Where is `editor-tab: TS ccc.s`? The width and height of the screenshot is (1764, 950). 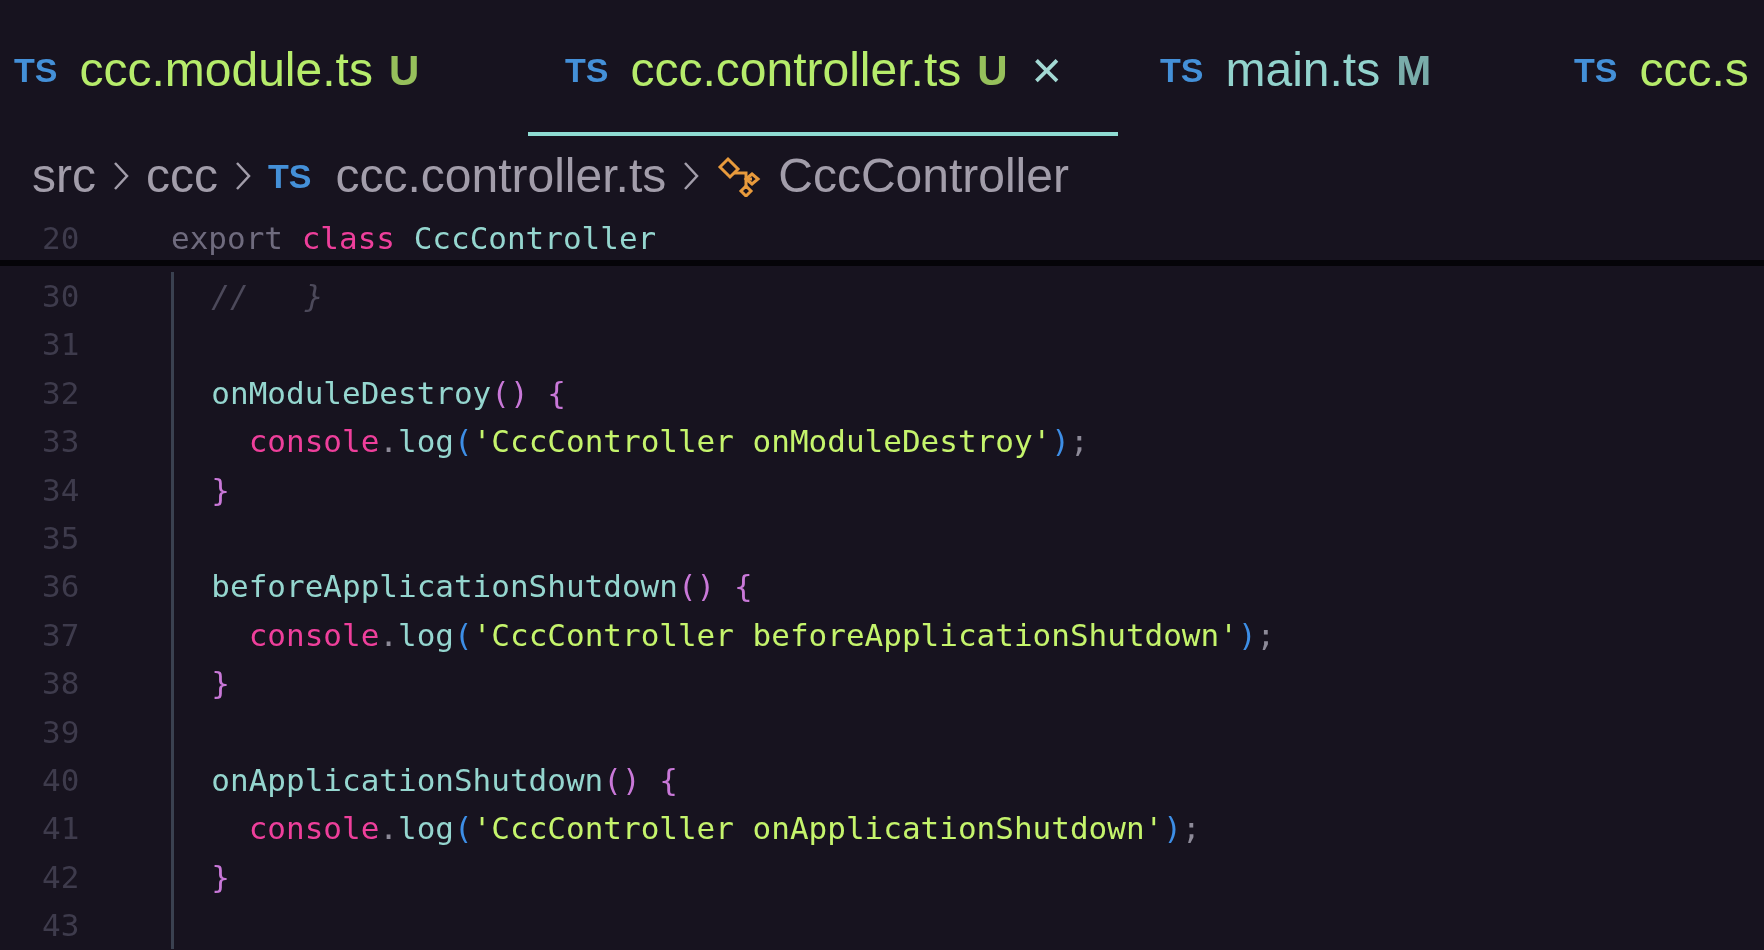
editor-tab: TS ccc.s is located at coordinates (1652, 68).